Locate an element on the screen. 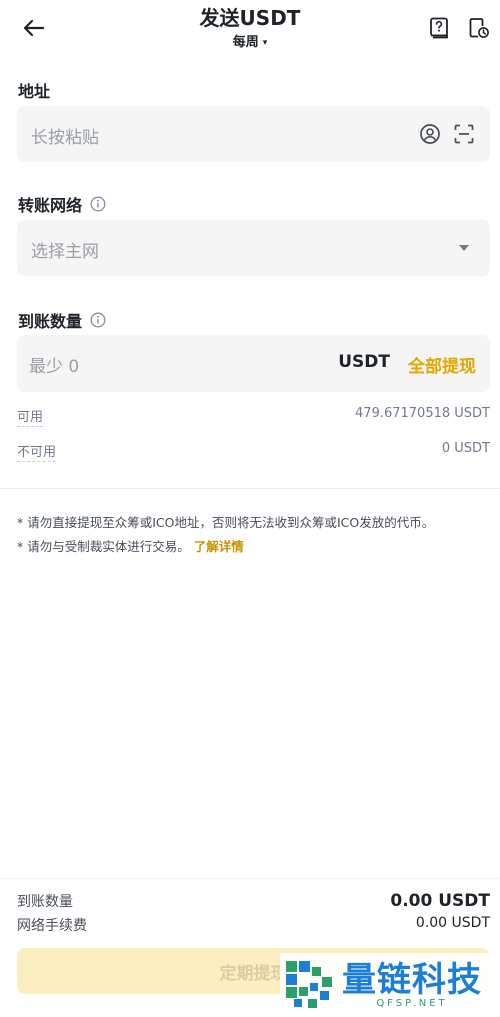 The width and height of the screenshot is (500, 1017). address-label: 地址 is located at coordinates (34, 90).